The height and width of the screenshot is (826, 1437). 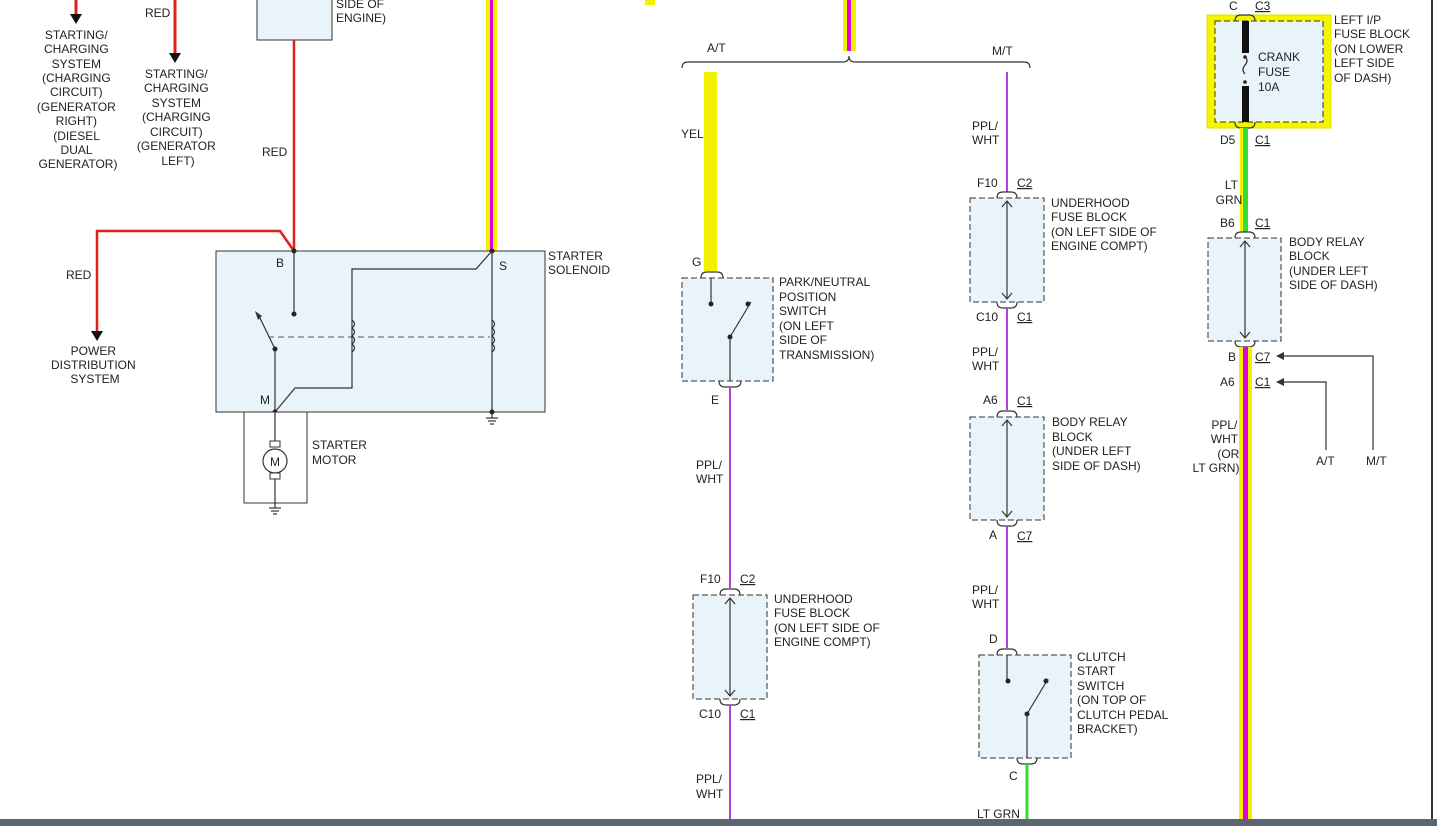 What do you see at coordinates (716, 48) in the screenshot?
I see `at-top-label: A/T` at bounding box center [716, 48].